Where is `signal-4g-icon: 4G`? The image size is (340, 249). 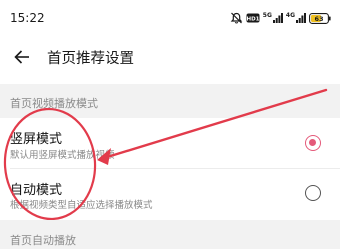 signal-4g-icon: 4G is located at coordinates (295, 17).